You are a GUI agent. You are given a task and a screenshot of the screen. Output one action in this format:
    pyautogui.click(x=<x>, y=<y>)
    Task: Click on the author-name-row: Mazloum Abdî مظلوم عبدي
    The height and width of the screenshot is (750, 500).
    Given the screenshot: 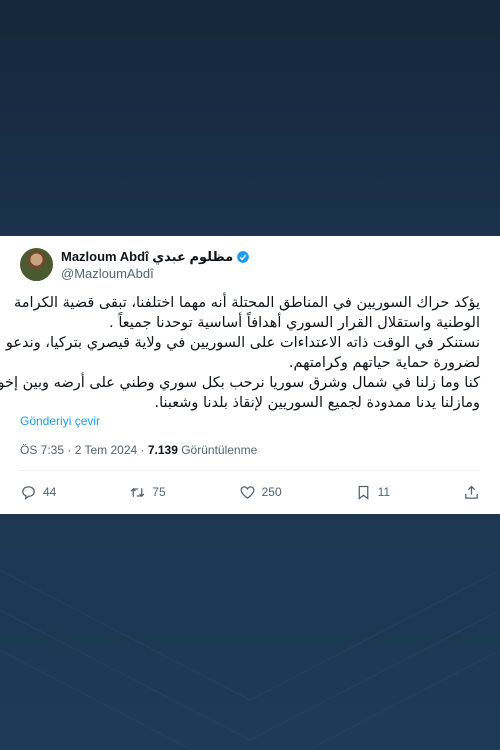 What is the action you would take?
    pyautogui.click(x=155, y=256)
    